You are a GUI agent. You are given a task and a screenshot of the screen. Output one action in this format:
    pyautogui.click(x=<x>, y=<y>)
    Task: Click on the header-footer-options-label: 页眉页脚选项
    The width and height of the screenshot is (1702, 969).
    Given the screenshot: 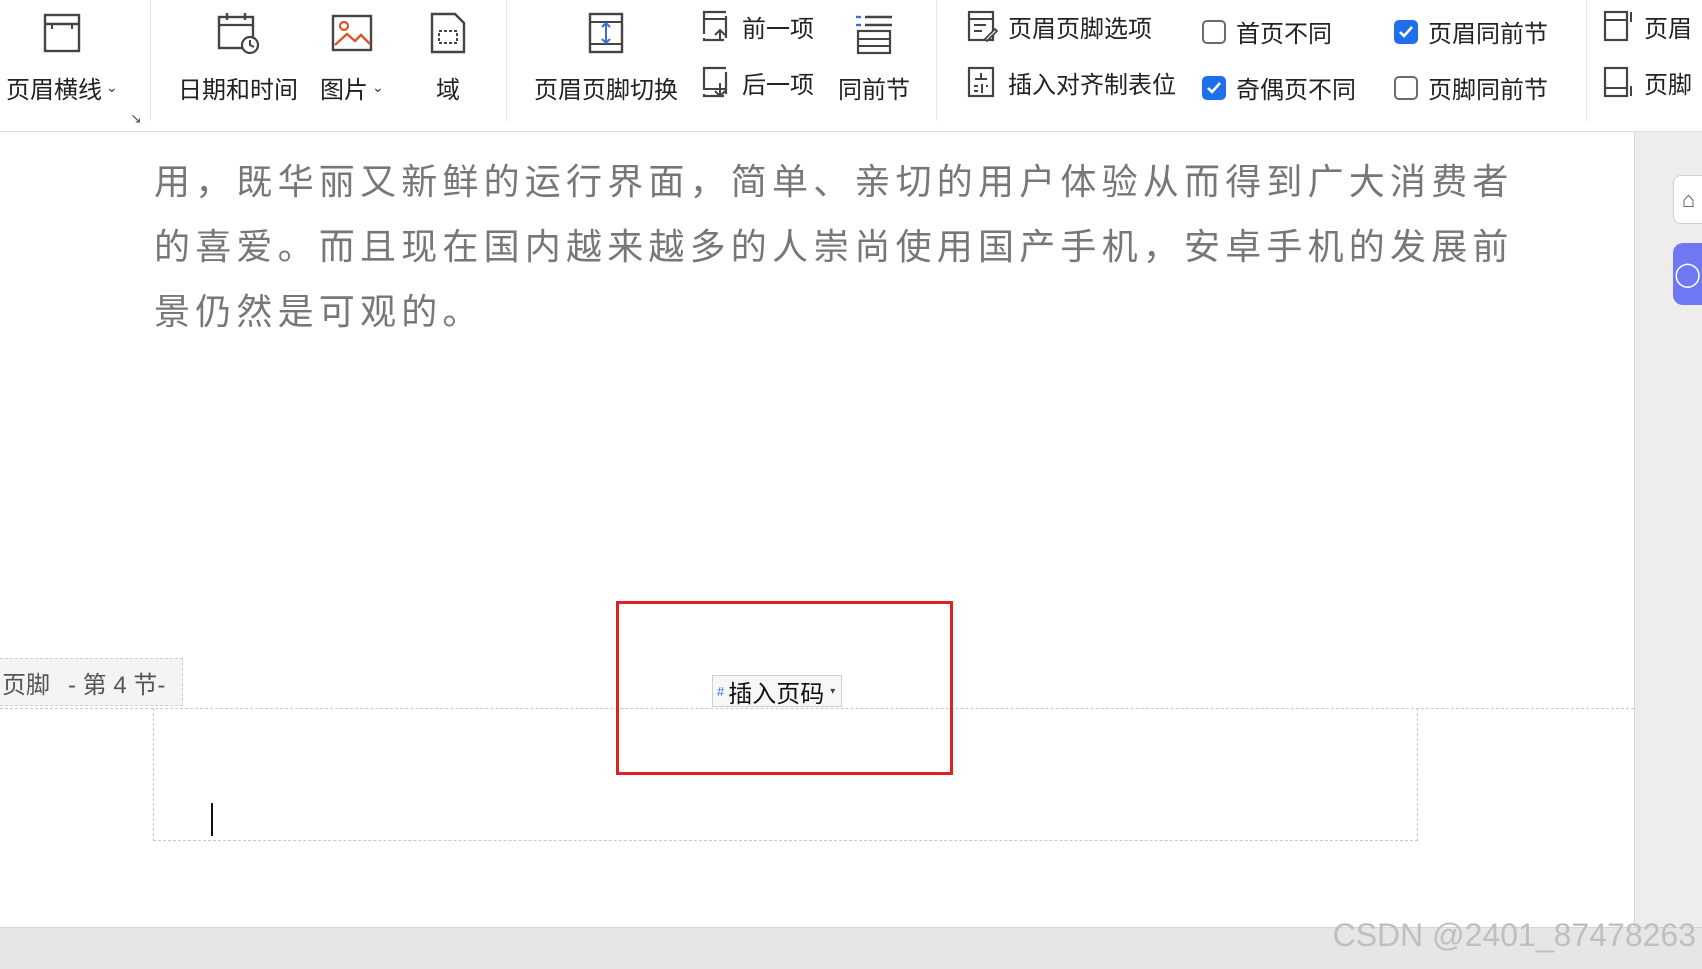 What is the action you would take?
    pyautogui.click(x=1080, y=29)
    